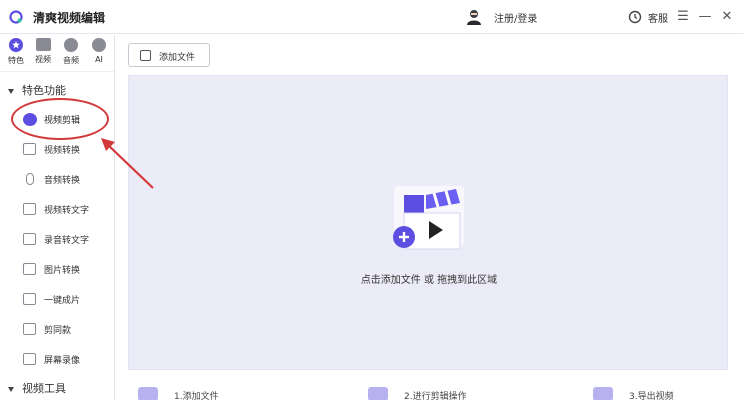  Describe the element at coordinates (683, 17) in the screenshot. I see `menu-icon: ☰` at that location.